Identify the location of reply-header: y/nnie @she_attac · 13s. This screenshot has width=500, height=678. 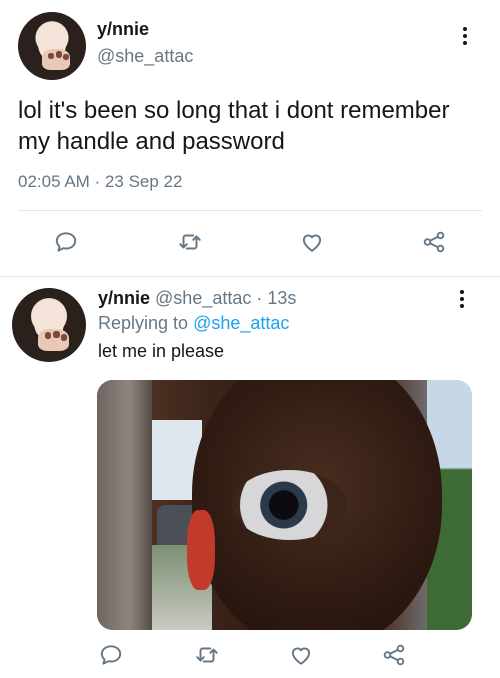
(197, 298).